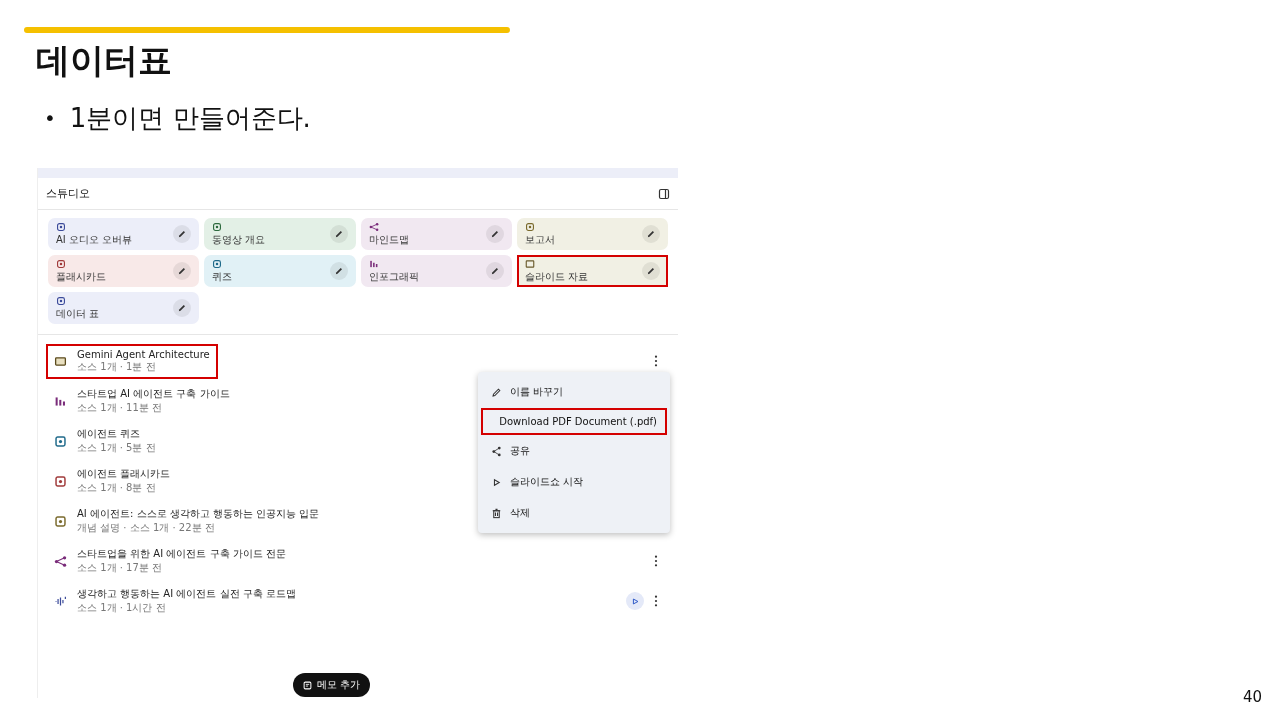  I want to click on studio-item: 에이전트 퀴즈 소스 1개 · 5분 전, so click(105, 441).